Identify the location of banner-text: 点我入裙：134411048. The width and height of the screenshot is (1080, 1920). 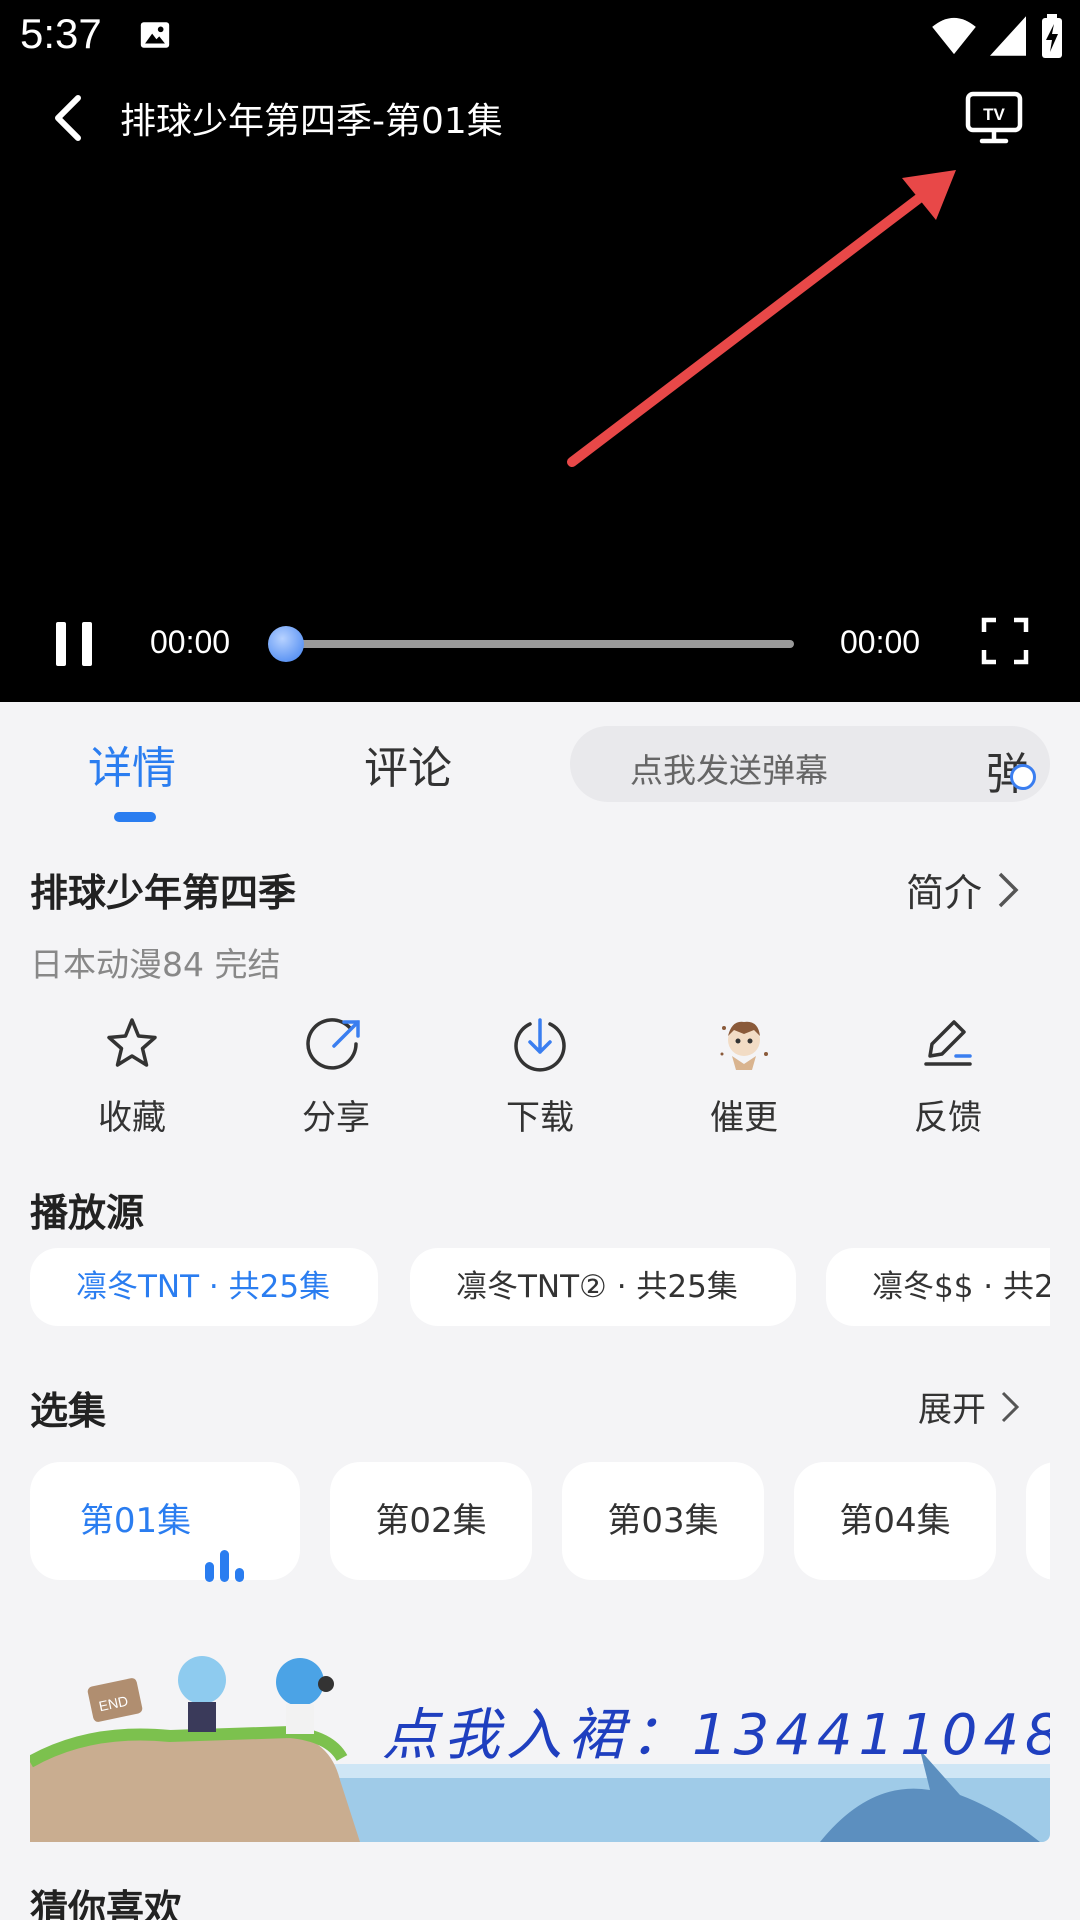
(716, 1735).